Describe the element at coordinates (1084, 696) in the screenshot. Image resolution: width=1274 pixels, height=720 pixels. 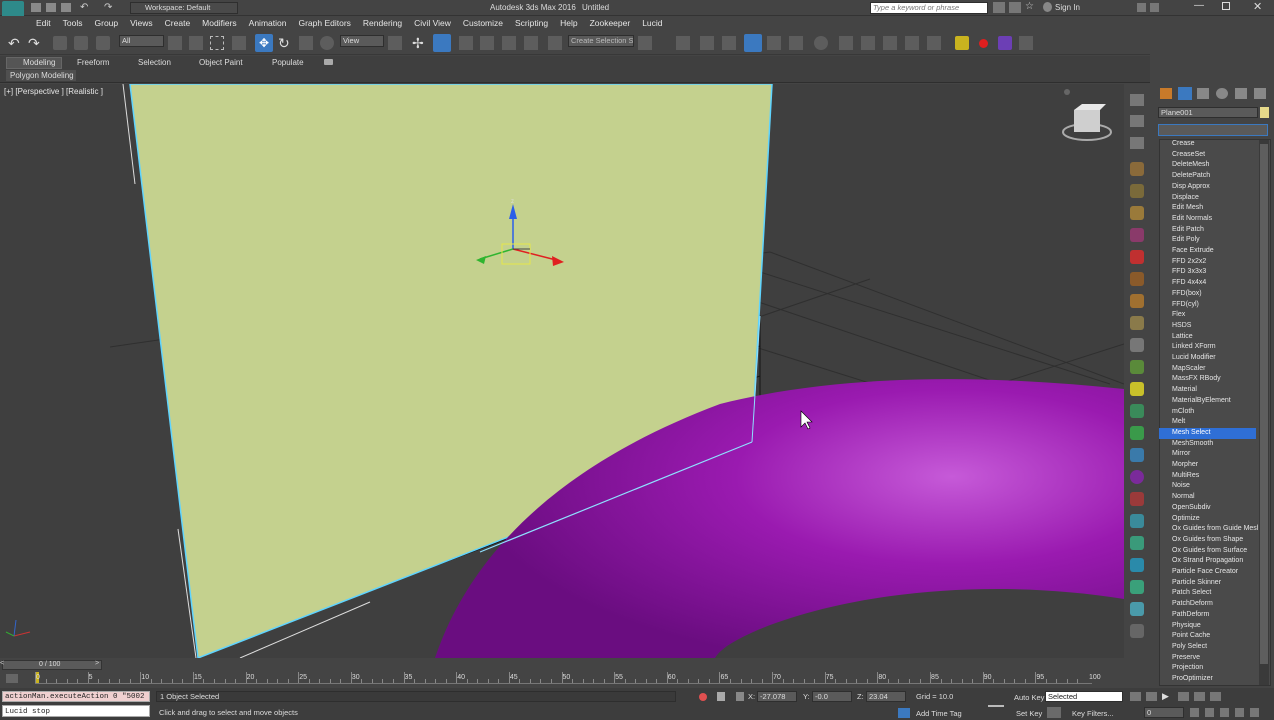
I see `key-set-dropdown: Selected` at that location.